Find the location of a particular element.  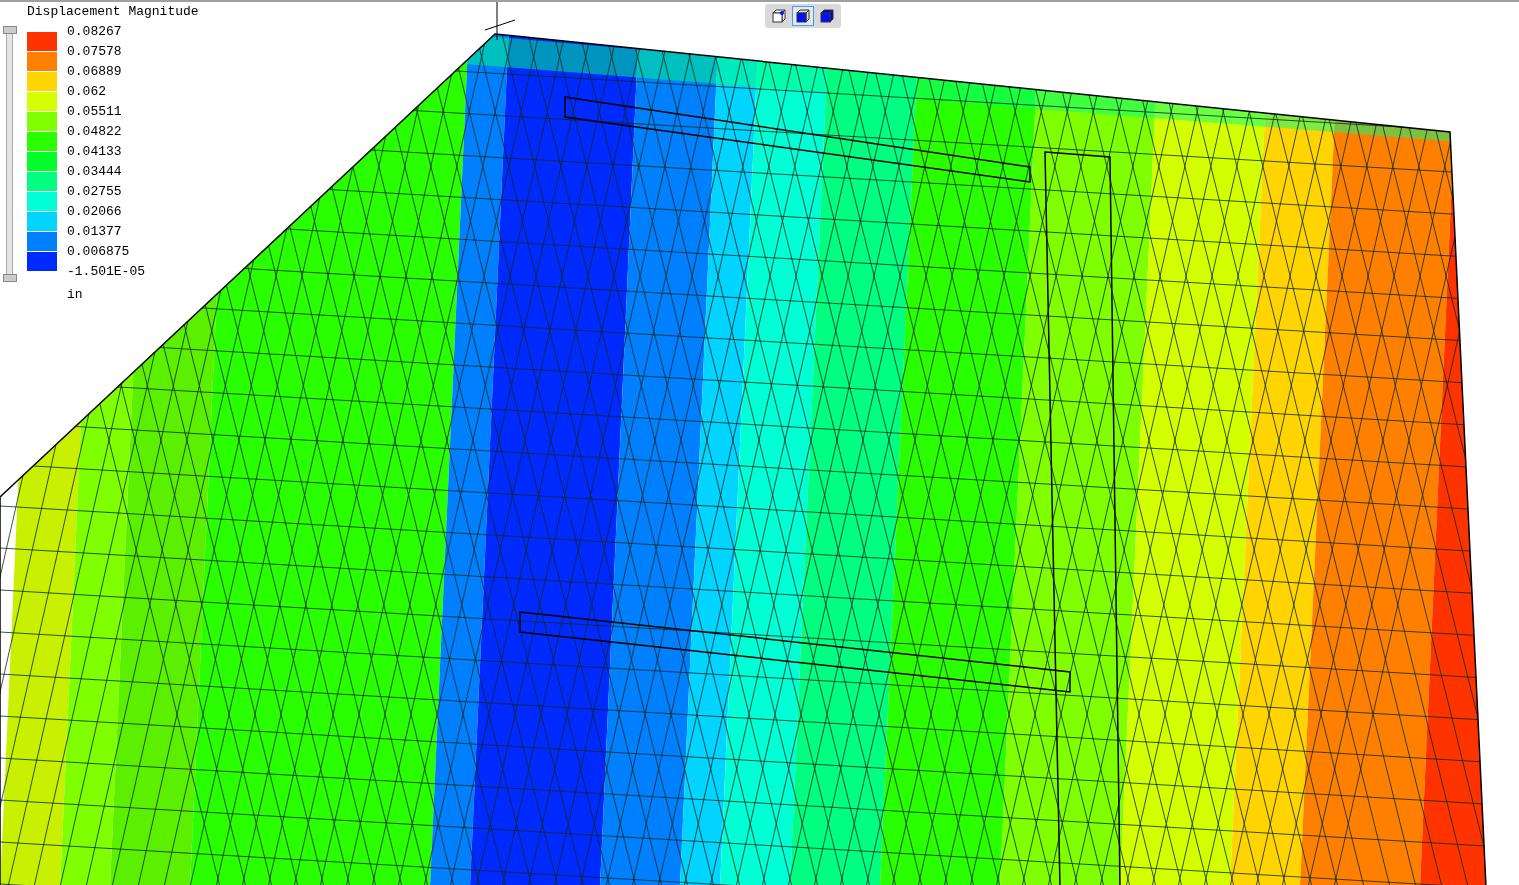

legend-value: 0.04133 is located at coordinates (95, 152).